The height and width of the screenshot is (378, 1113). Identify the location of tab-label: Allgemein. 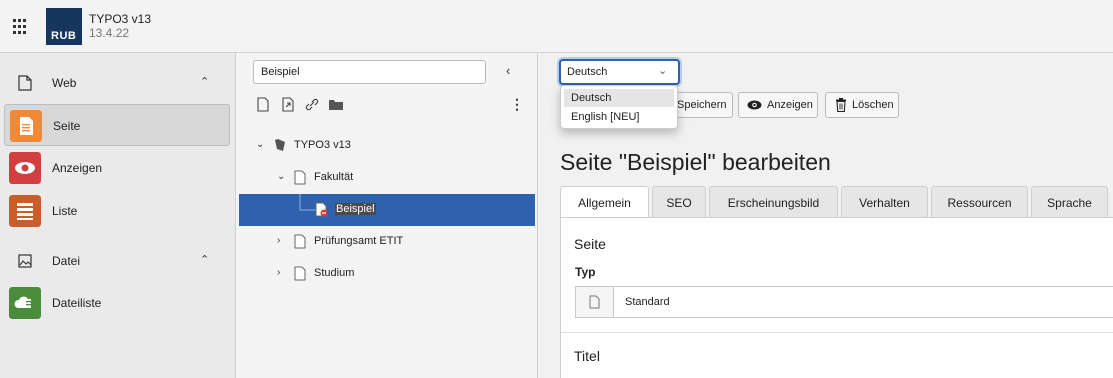
(604, 203).